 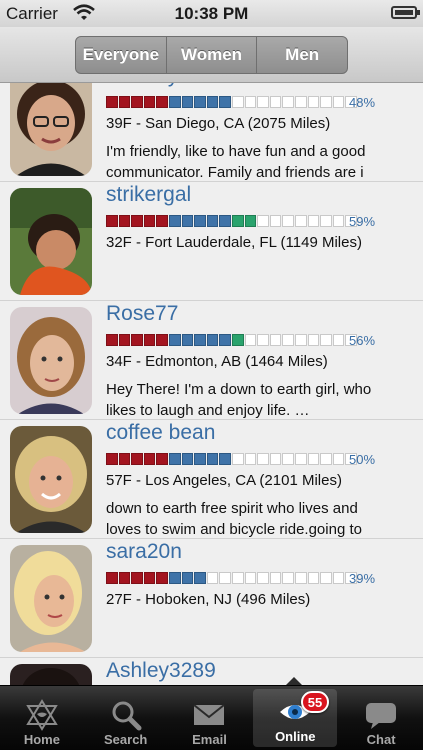 I want to click on username: reiklady, so click(x=142, y=85).